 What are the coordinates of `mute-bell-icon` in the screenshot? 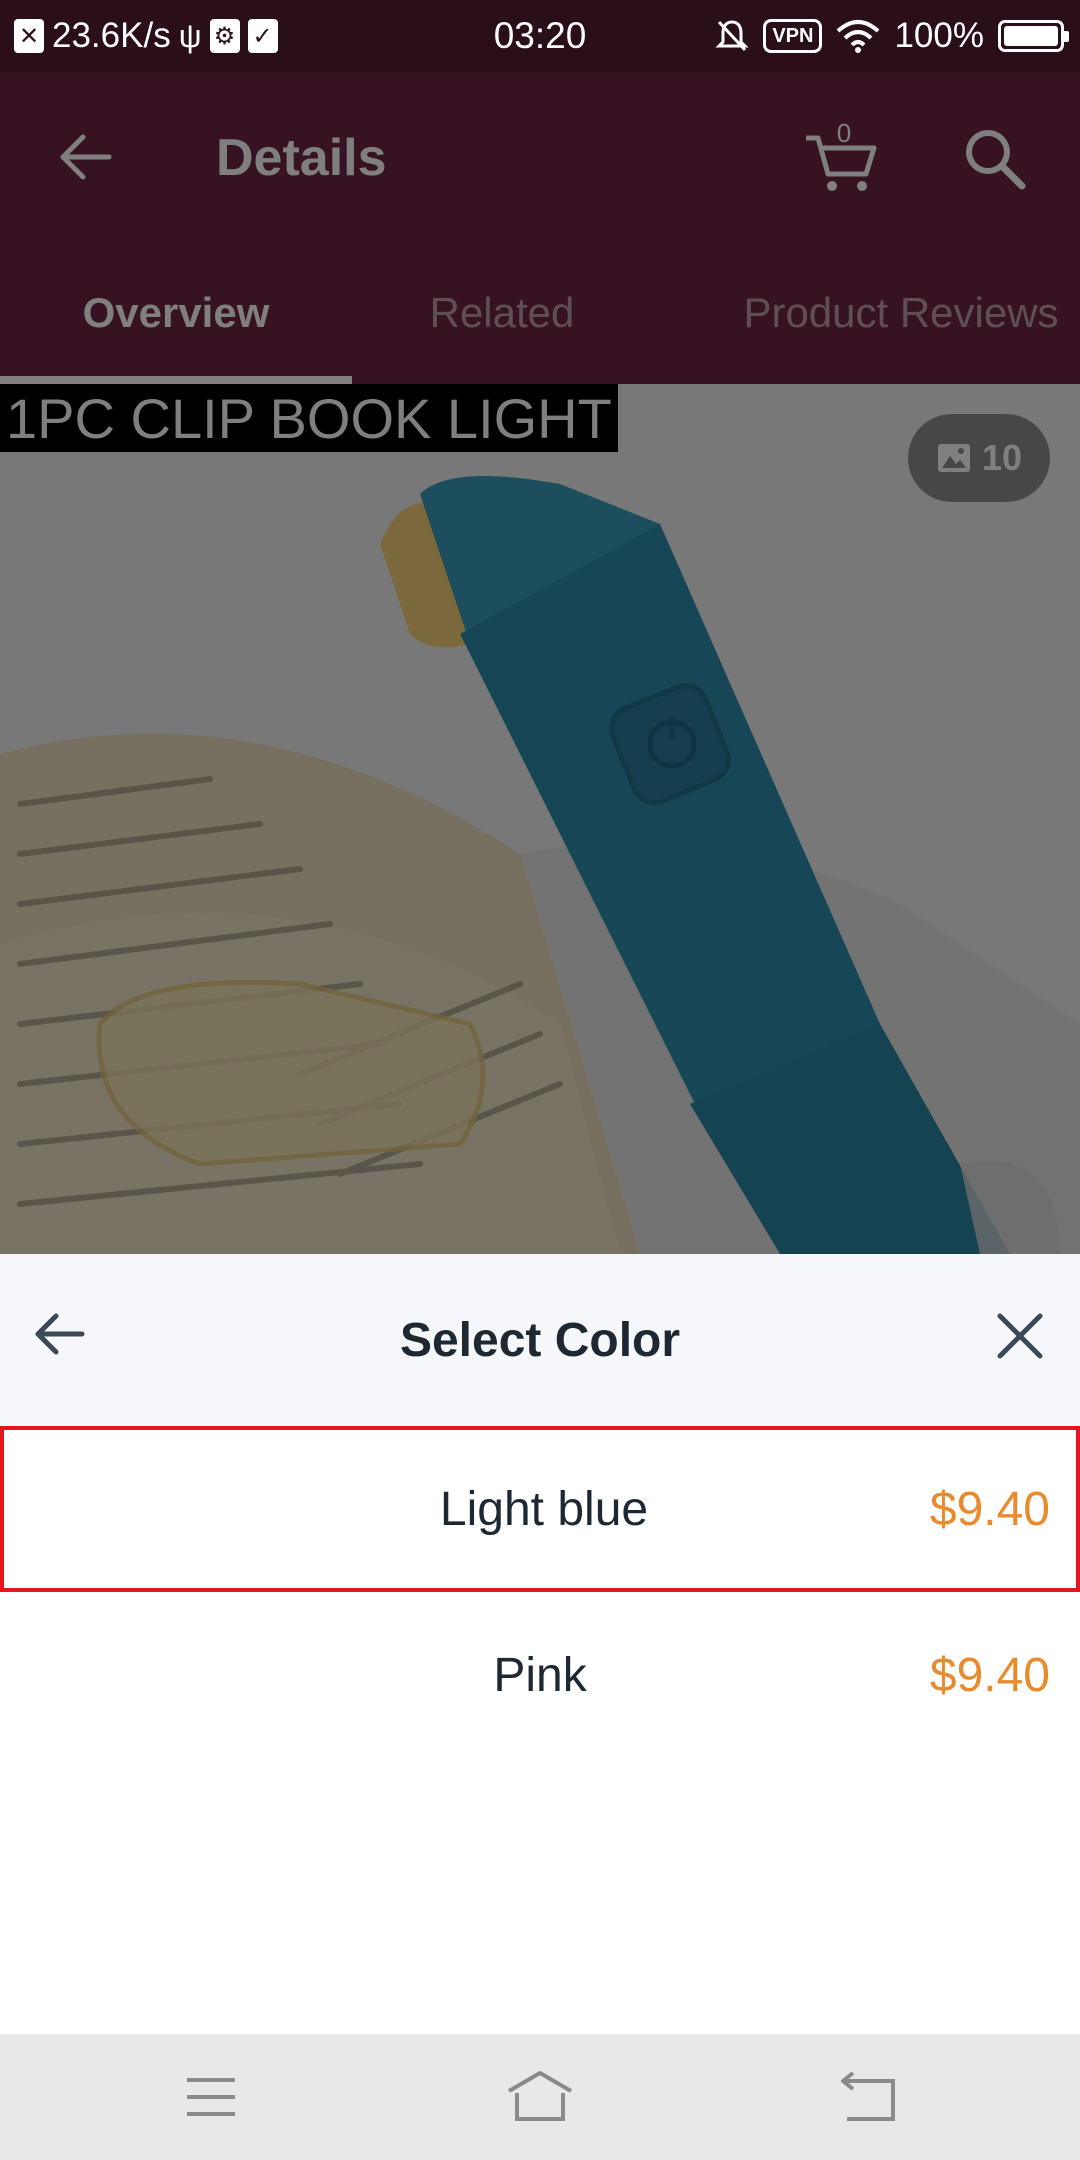 It's located at (732, 36).